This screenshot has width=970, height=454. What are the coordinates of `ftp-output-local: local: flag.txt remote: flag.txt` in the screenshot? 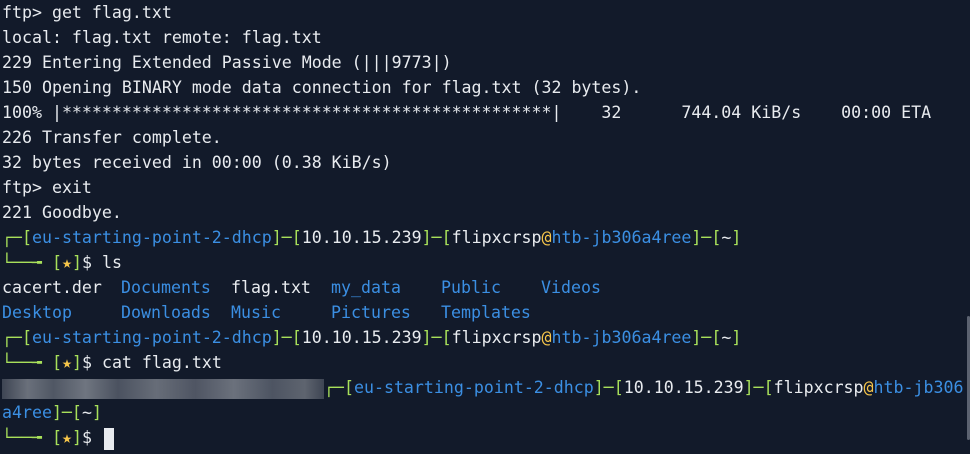 It's located at (162, 37).